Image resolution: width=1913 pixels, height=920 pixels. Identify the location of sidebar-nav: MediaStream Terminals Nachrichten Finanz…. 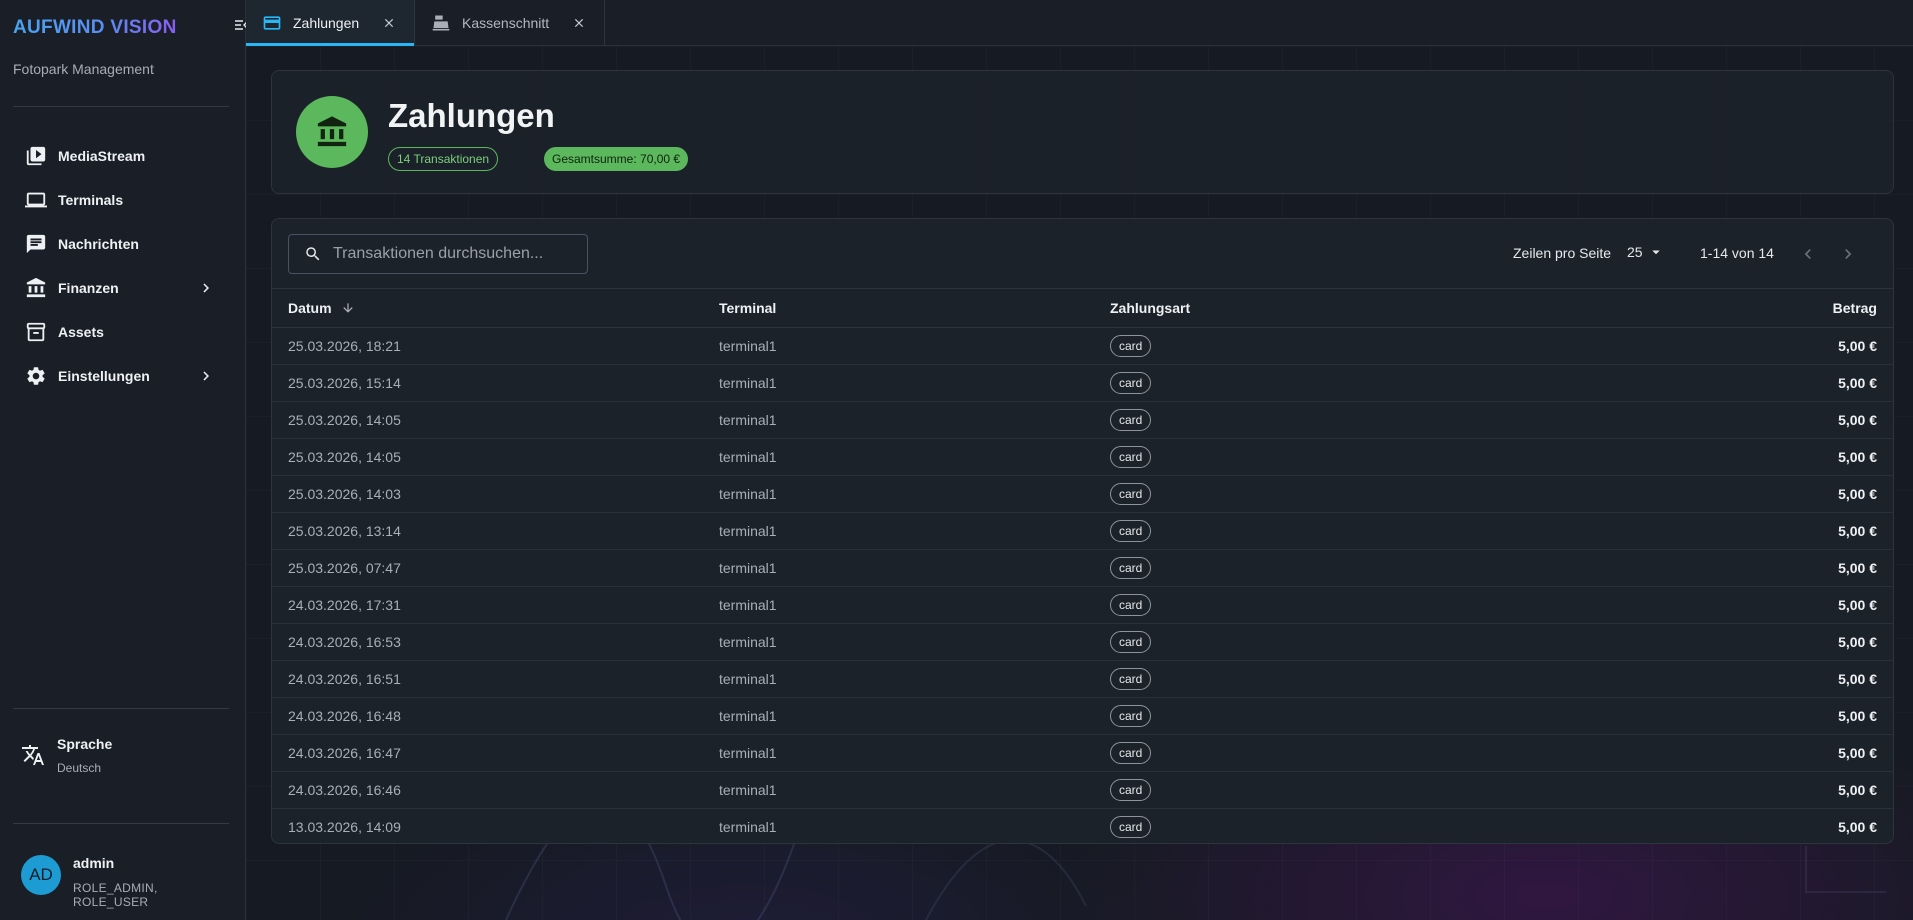
(121, 266).